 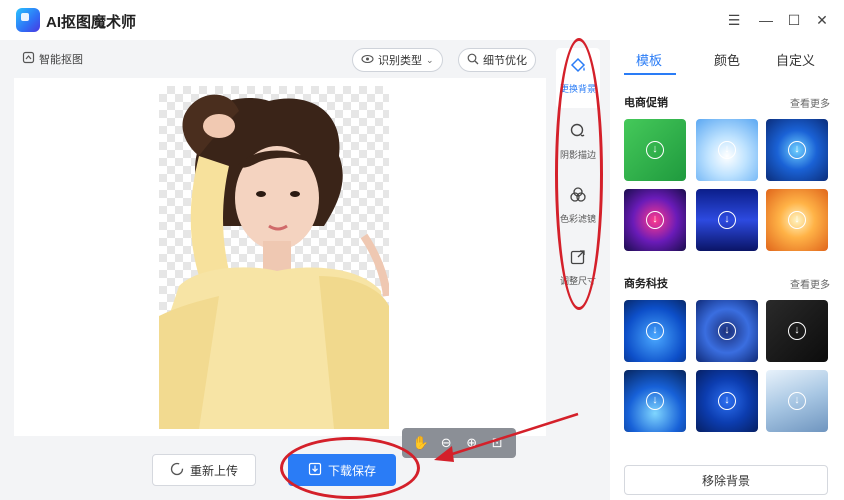 What do you see at coordinates (91, 22) in the screenshot?
I see `app-title: AI抠图魔术师` at bounding box center [91, 22].